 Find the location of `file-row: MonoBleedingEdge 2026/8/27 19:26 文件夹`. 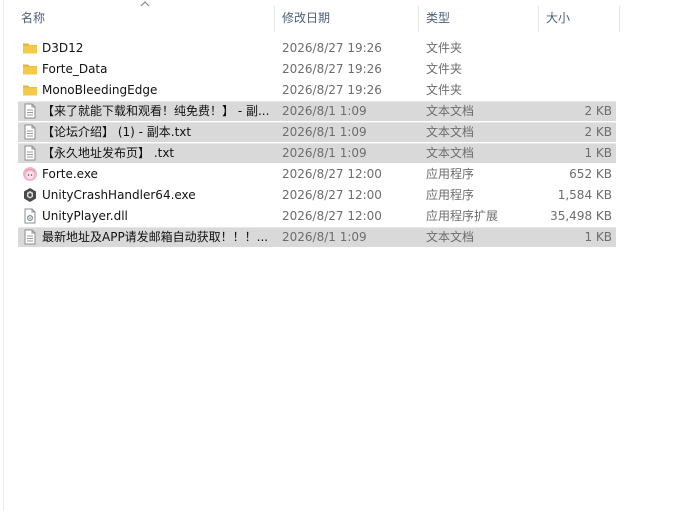

file-row: MonoBleedingEdge 2026/8/27 19:26 文件夹 is located at coordinates (317, 90).